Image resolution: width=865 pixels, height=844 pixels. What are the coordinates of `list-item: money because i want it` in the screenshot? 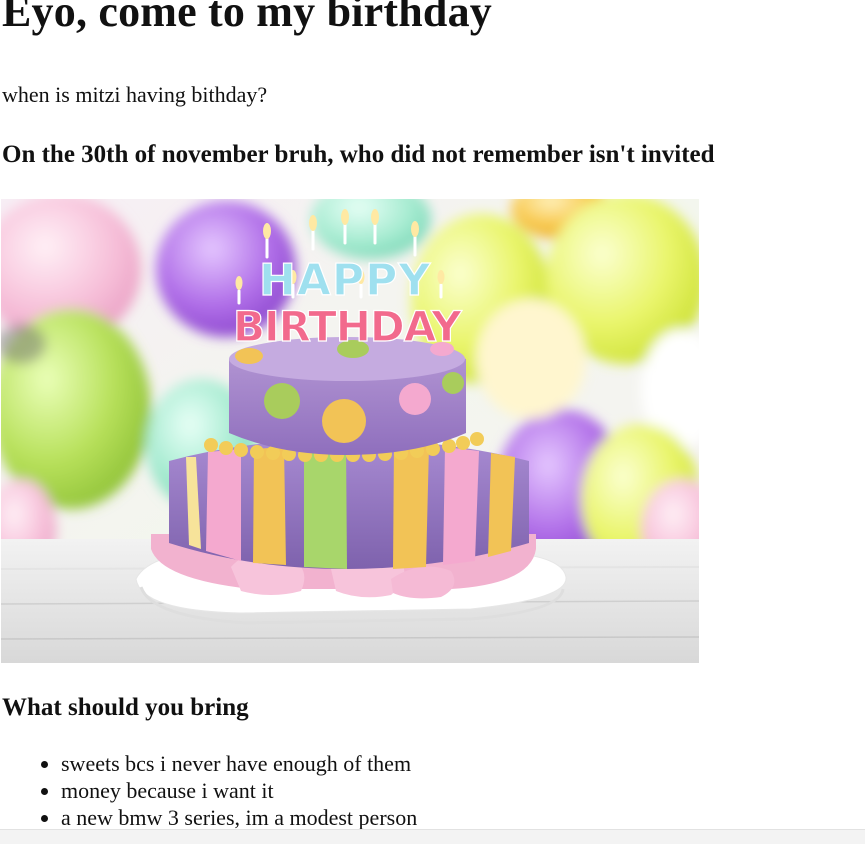 It's located at (229, 790).